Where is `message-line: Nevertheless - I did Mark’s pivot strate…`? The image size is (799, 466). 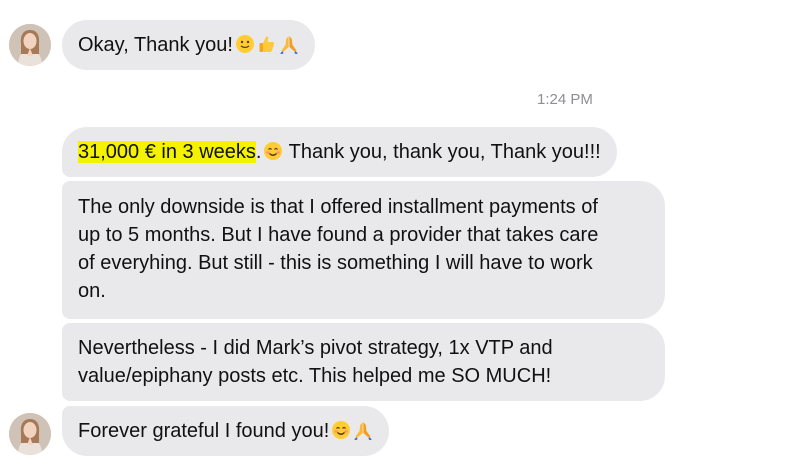
message-line: Nevertheless - I did Mark’s pivot strate… is located at coordinates (315, 348).